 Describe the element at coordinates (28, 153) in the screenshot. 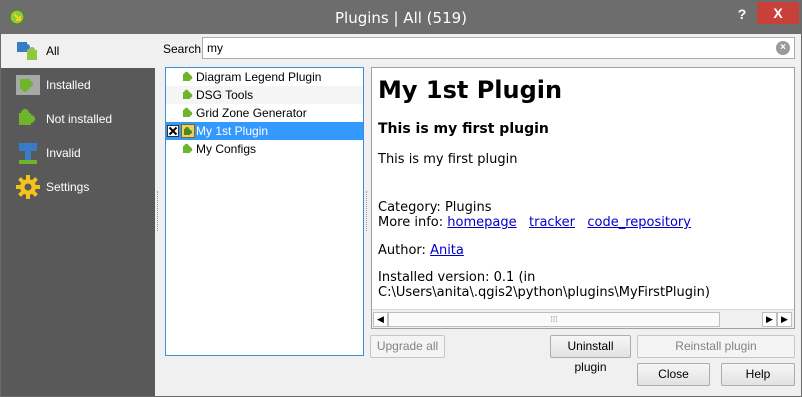

I see `invalid-plugin-icon` at that location.